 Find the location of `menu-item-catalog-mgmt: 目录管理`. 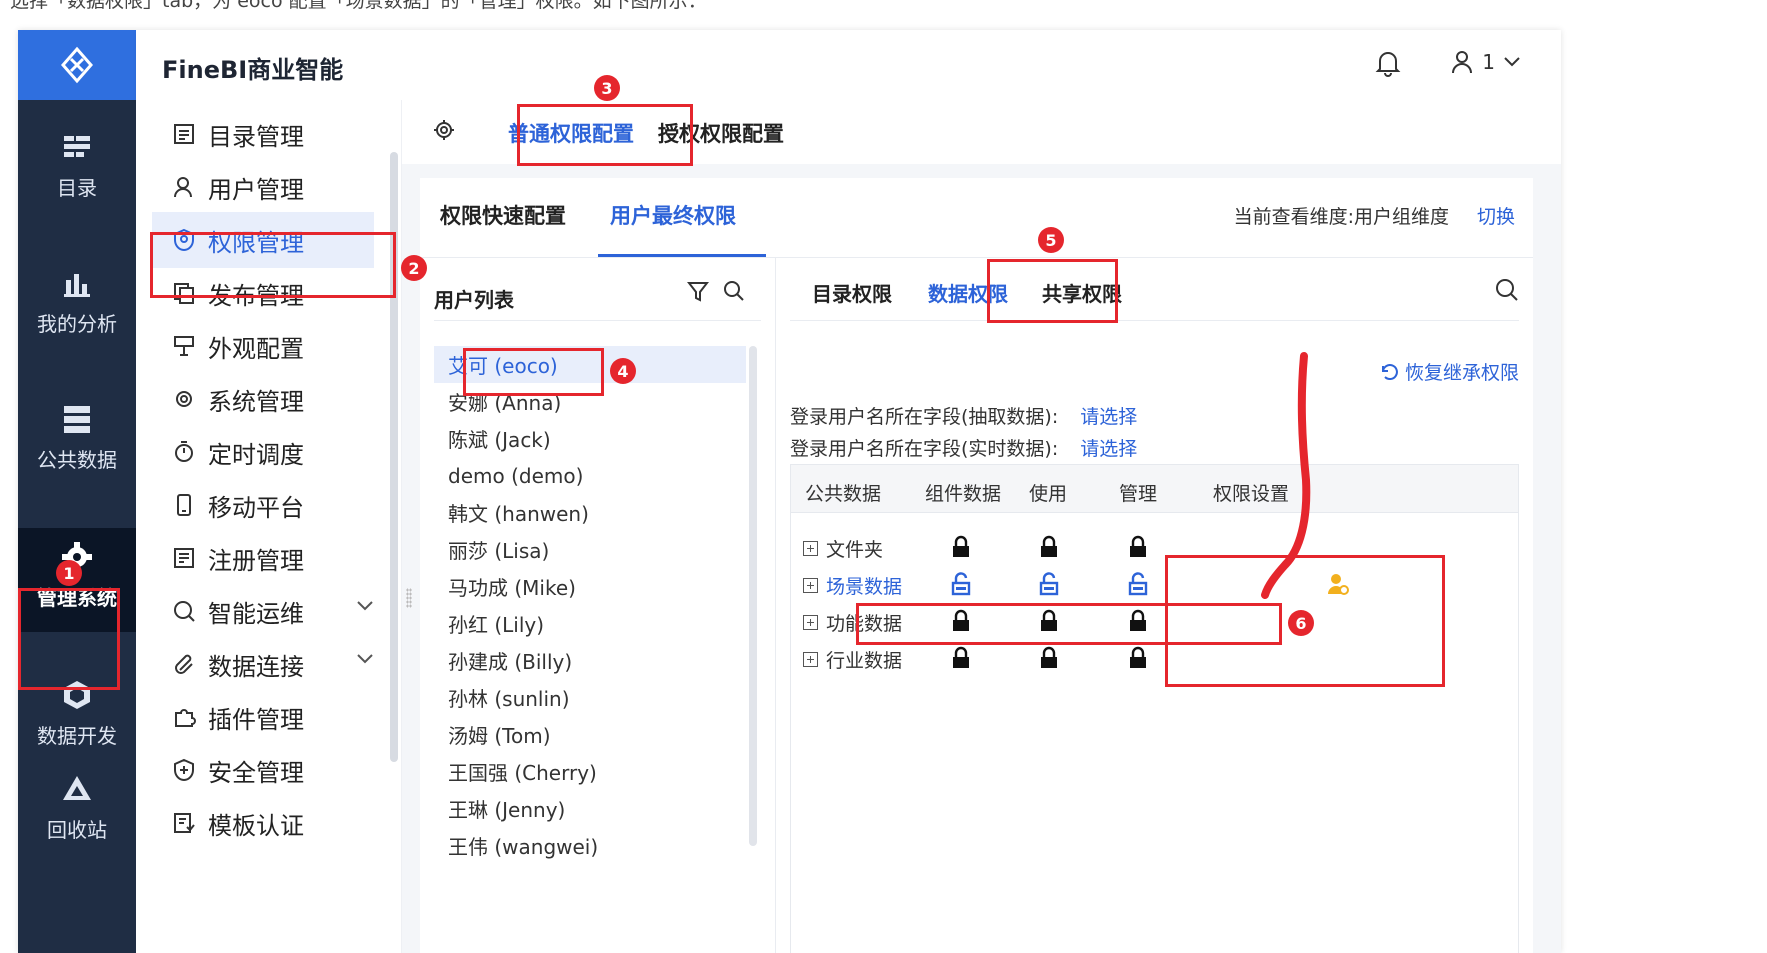

menu-item-catalog-mgmt: 目录管理 is located at coordinates (263, 134).